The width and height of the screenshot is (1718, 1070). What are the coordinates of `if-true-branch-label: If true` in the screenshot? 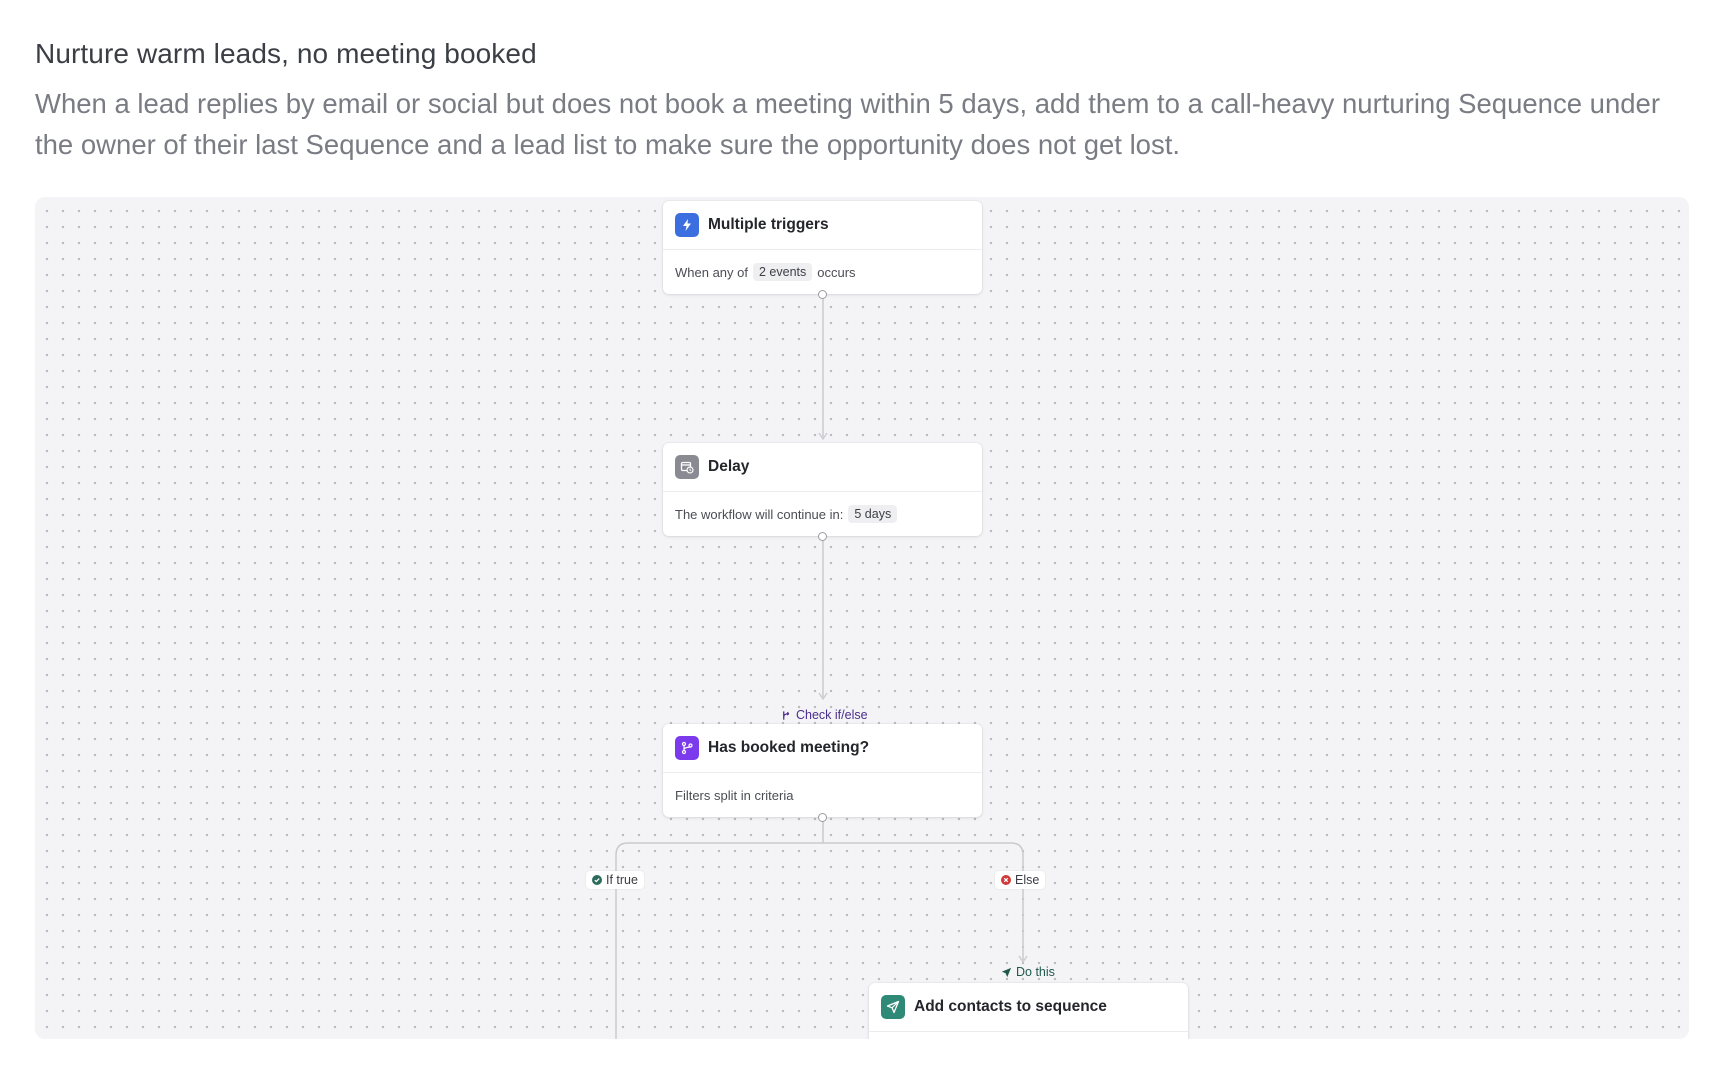 It's located at (615, 880).